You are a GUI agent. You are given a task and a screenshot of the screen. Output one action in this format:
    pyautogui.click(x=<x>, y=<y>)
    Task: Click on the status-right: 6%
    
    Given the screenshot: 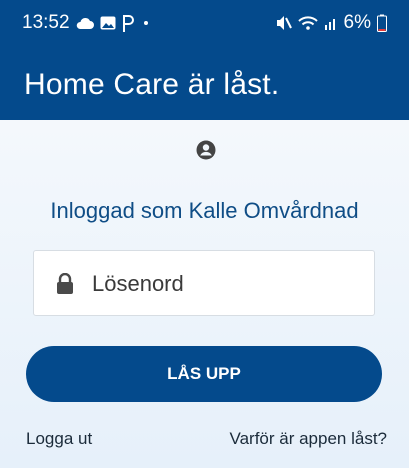 What is the action you would take?
    pyautogui.click(x=330, y=23)
    